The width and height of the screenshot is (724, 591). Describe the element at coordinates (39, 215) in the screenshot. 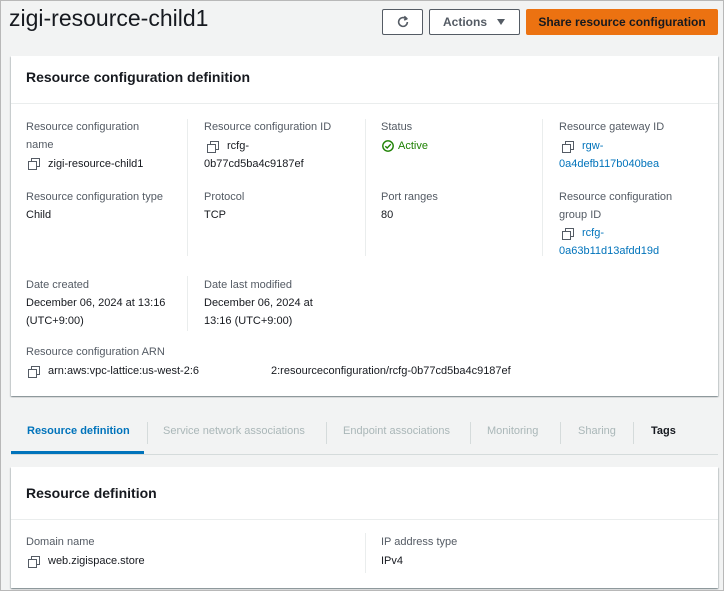

I see `type-value: Child` at that location.